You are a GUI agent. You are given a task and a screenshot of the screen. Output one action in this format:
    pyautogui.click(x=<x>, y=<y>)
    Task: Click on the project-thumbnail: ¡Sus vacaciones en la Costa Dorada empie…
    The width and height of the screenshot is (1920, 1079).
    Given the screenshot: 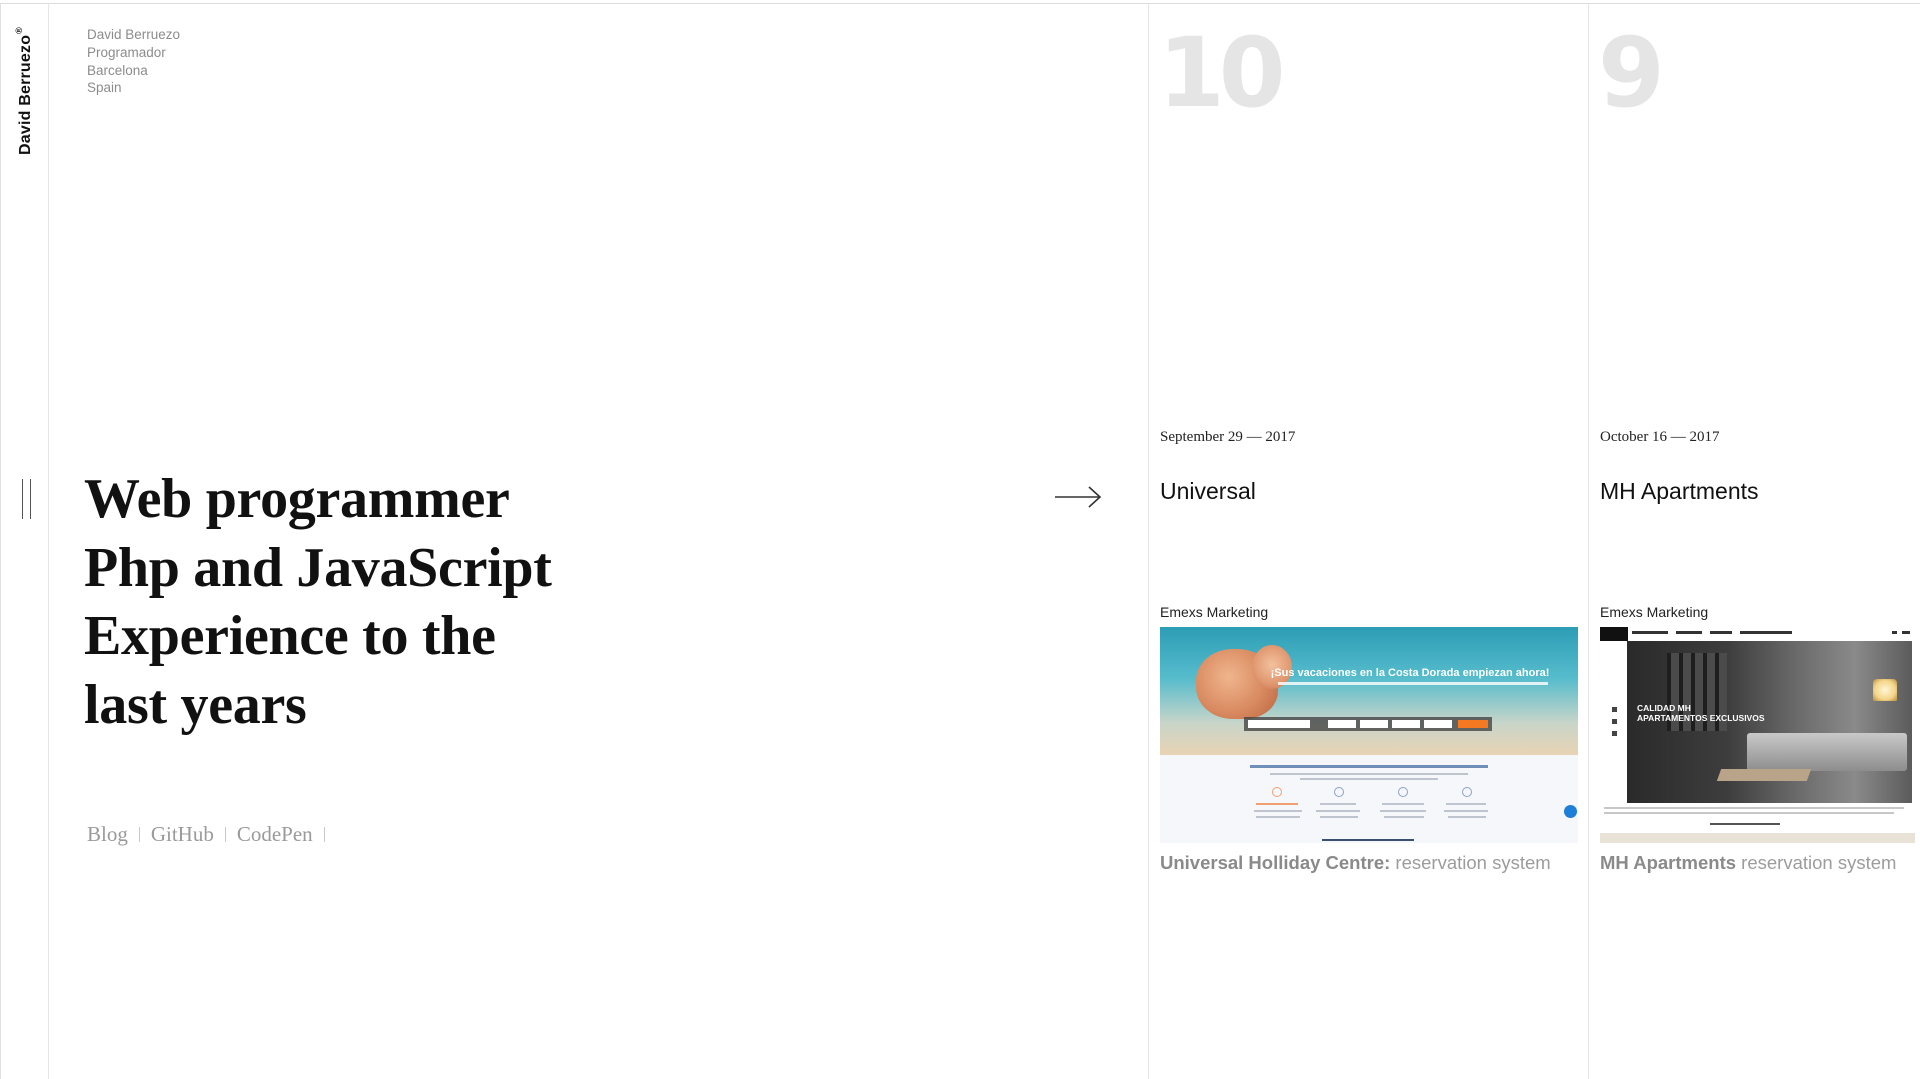 What is the action you would take?
    pyautogui.click(x=1369, y=735)
    